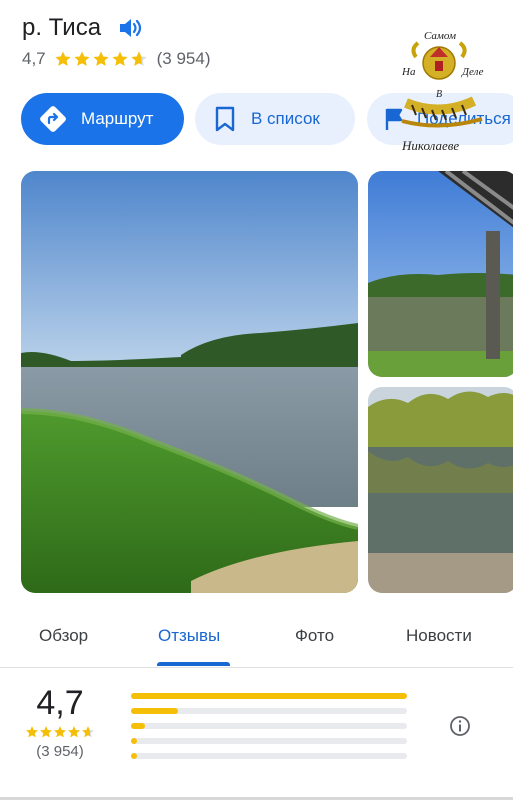  What do you see at coordinates (472, 72) in the screenshot?
I see `watermark-text: Деле` at bounding box center [472, 72].